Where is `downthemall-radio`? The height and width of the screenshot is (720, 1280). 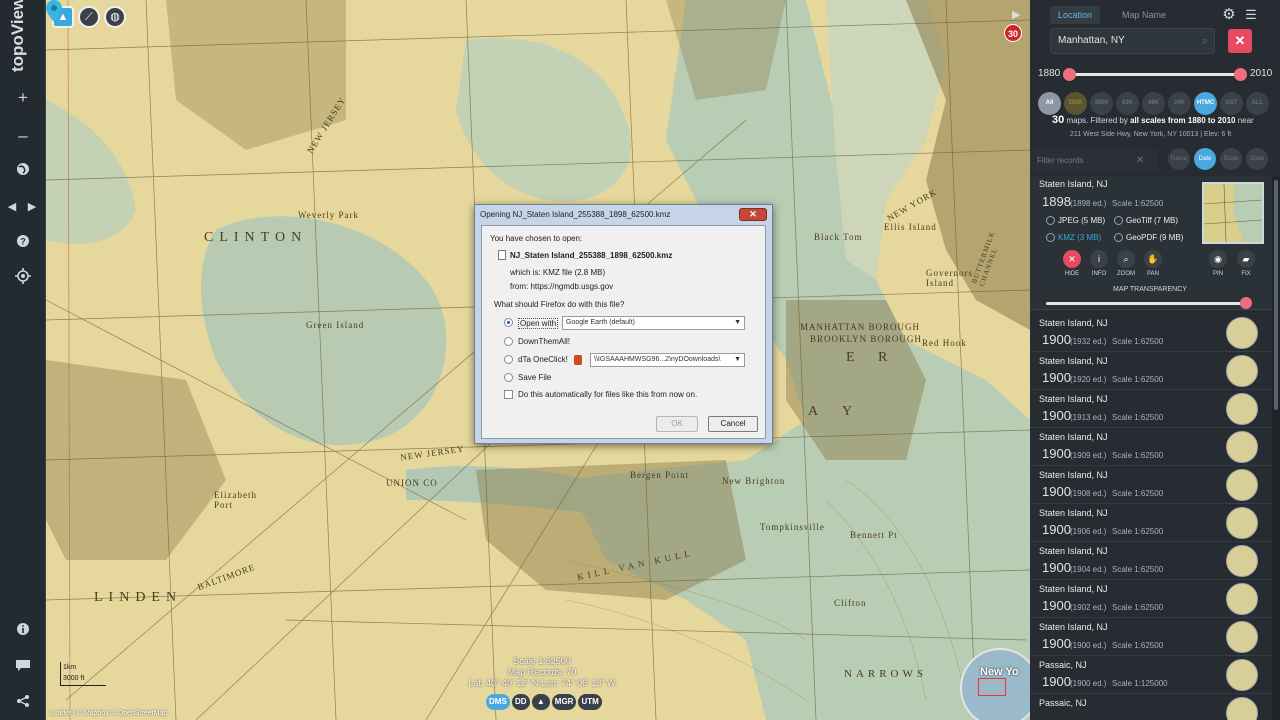 downthemall-radio is located at coordinates (508, 341).